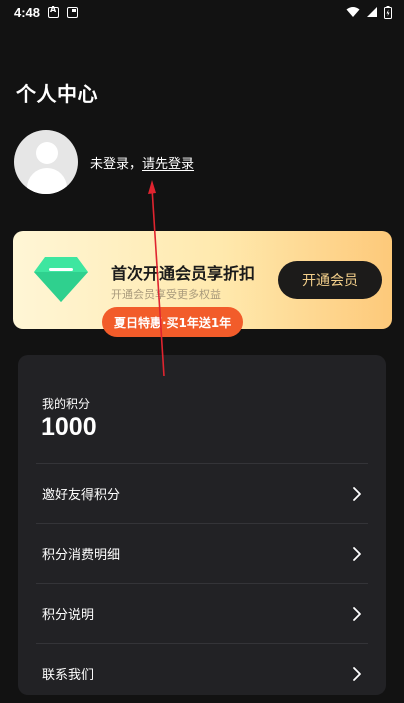 The height and width of the screenshot is (703, 404). What do you see at coordinates (202, 673) in the screenshot?
I see `menu-item-contact-us: 联系我们` at bounding box center [202, 673].